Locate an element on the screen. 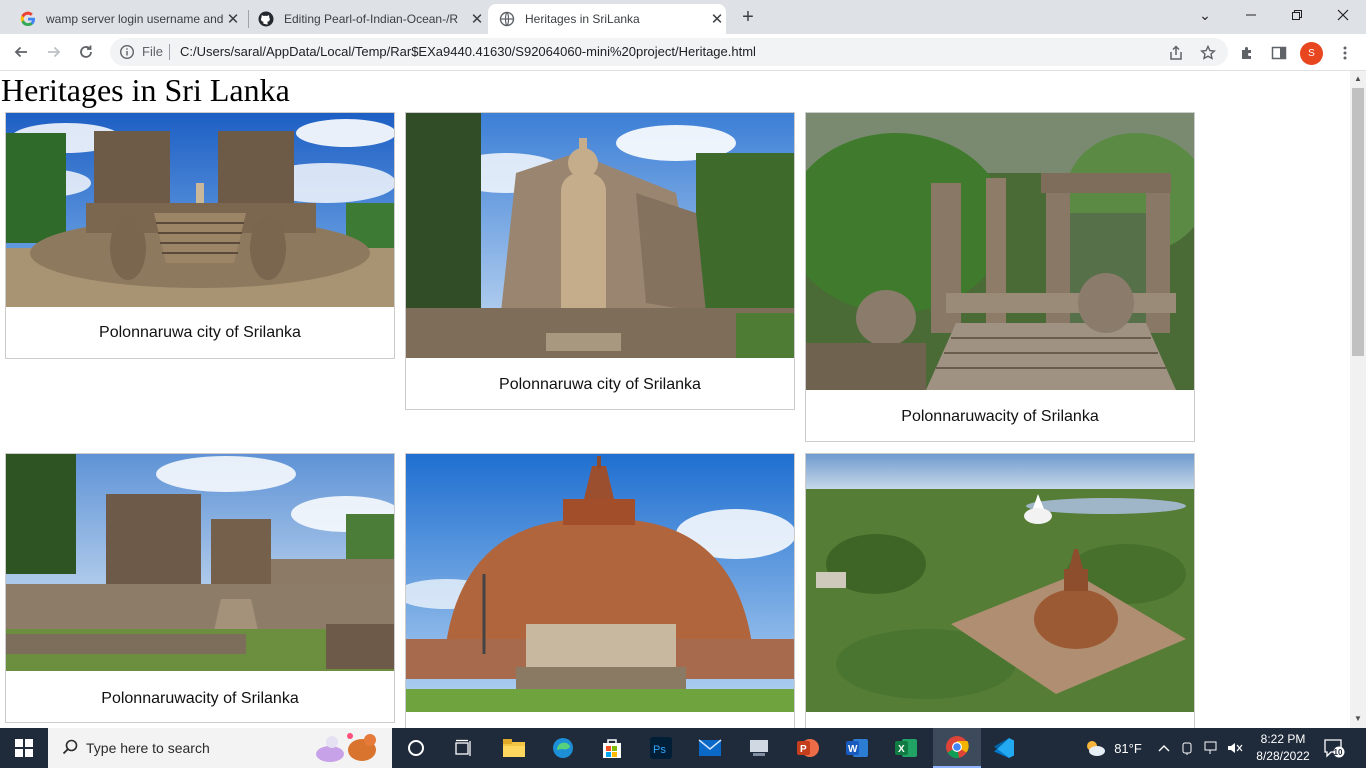 This screenshot has width=1366, height=768. tab-search-icon: ⌄ is located at coordinates (1205, 15).